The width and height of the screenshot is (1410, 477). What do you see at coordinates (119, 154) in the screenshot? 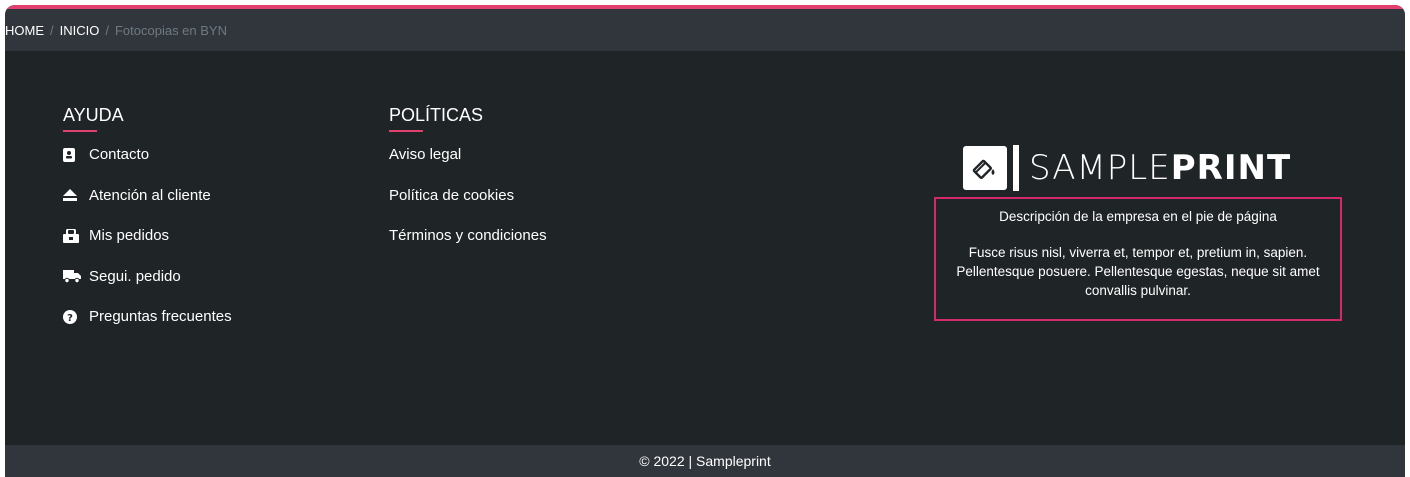
I see `help-item-label: Contacto` at bounding box center [119, 154].